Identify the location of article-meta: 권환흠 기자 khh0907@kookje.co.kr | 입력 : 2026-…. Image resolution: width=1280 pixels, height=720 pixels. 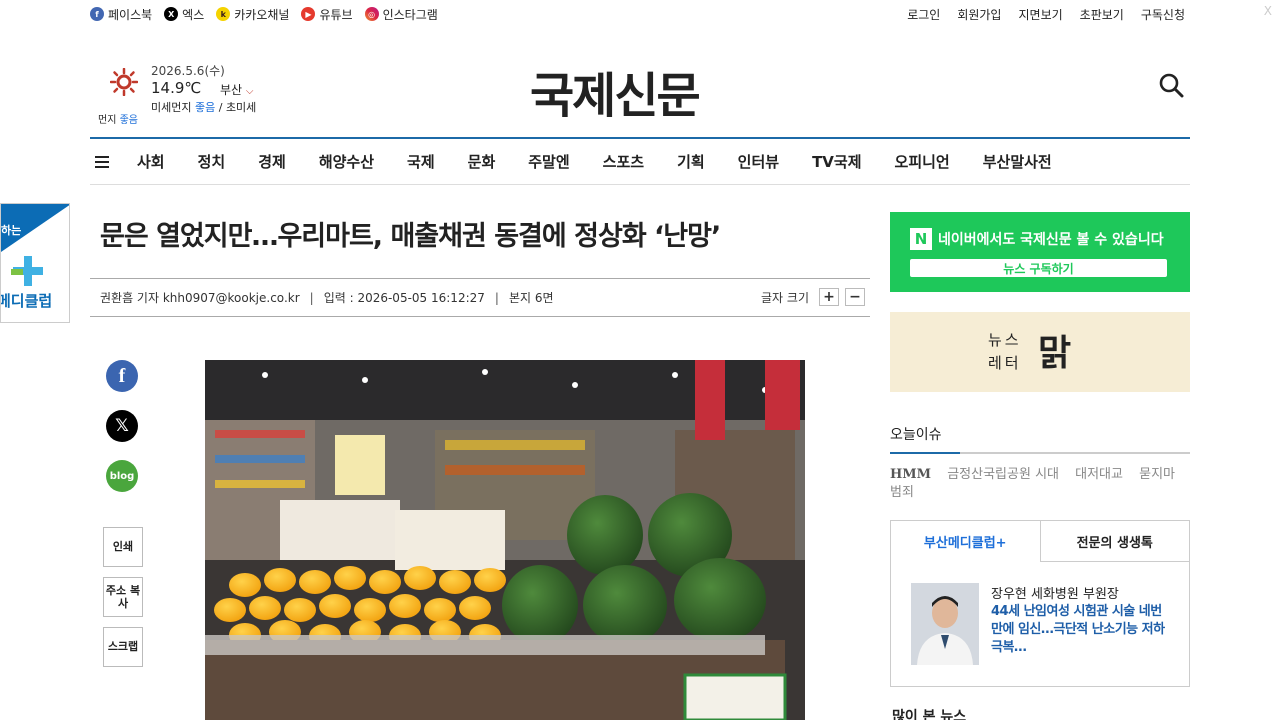
(480, 297).